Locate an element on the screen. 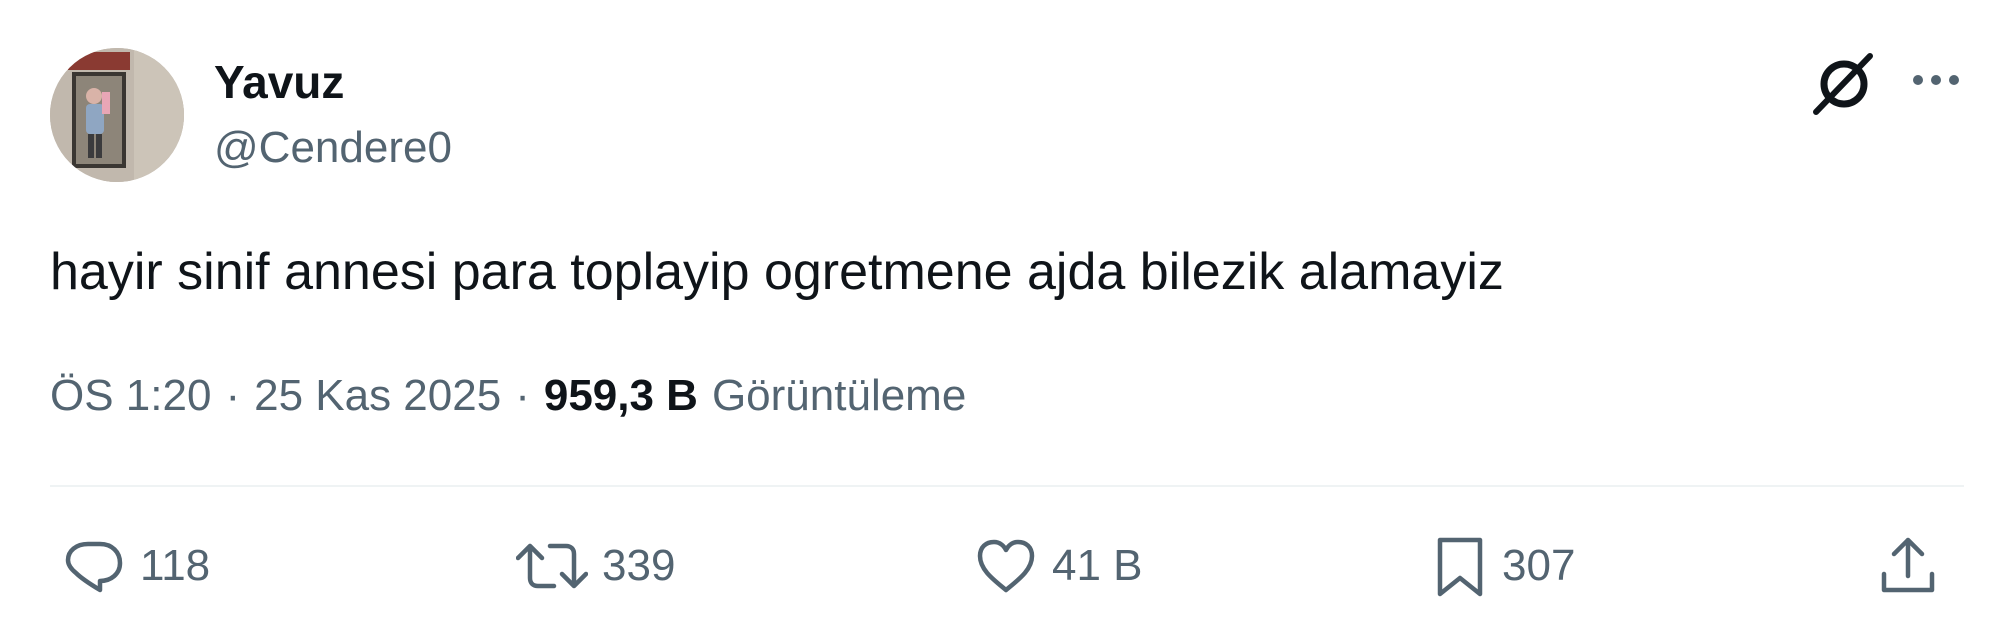  like-count: 41 B is located at coordinates (1097, 565).